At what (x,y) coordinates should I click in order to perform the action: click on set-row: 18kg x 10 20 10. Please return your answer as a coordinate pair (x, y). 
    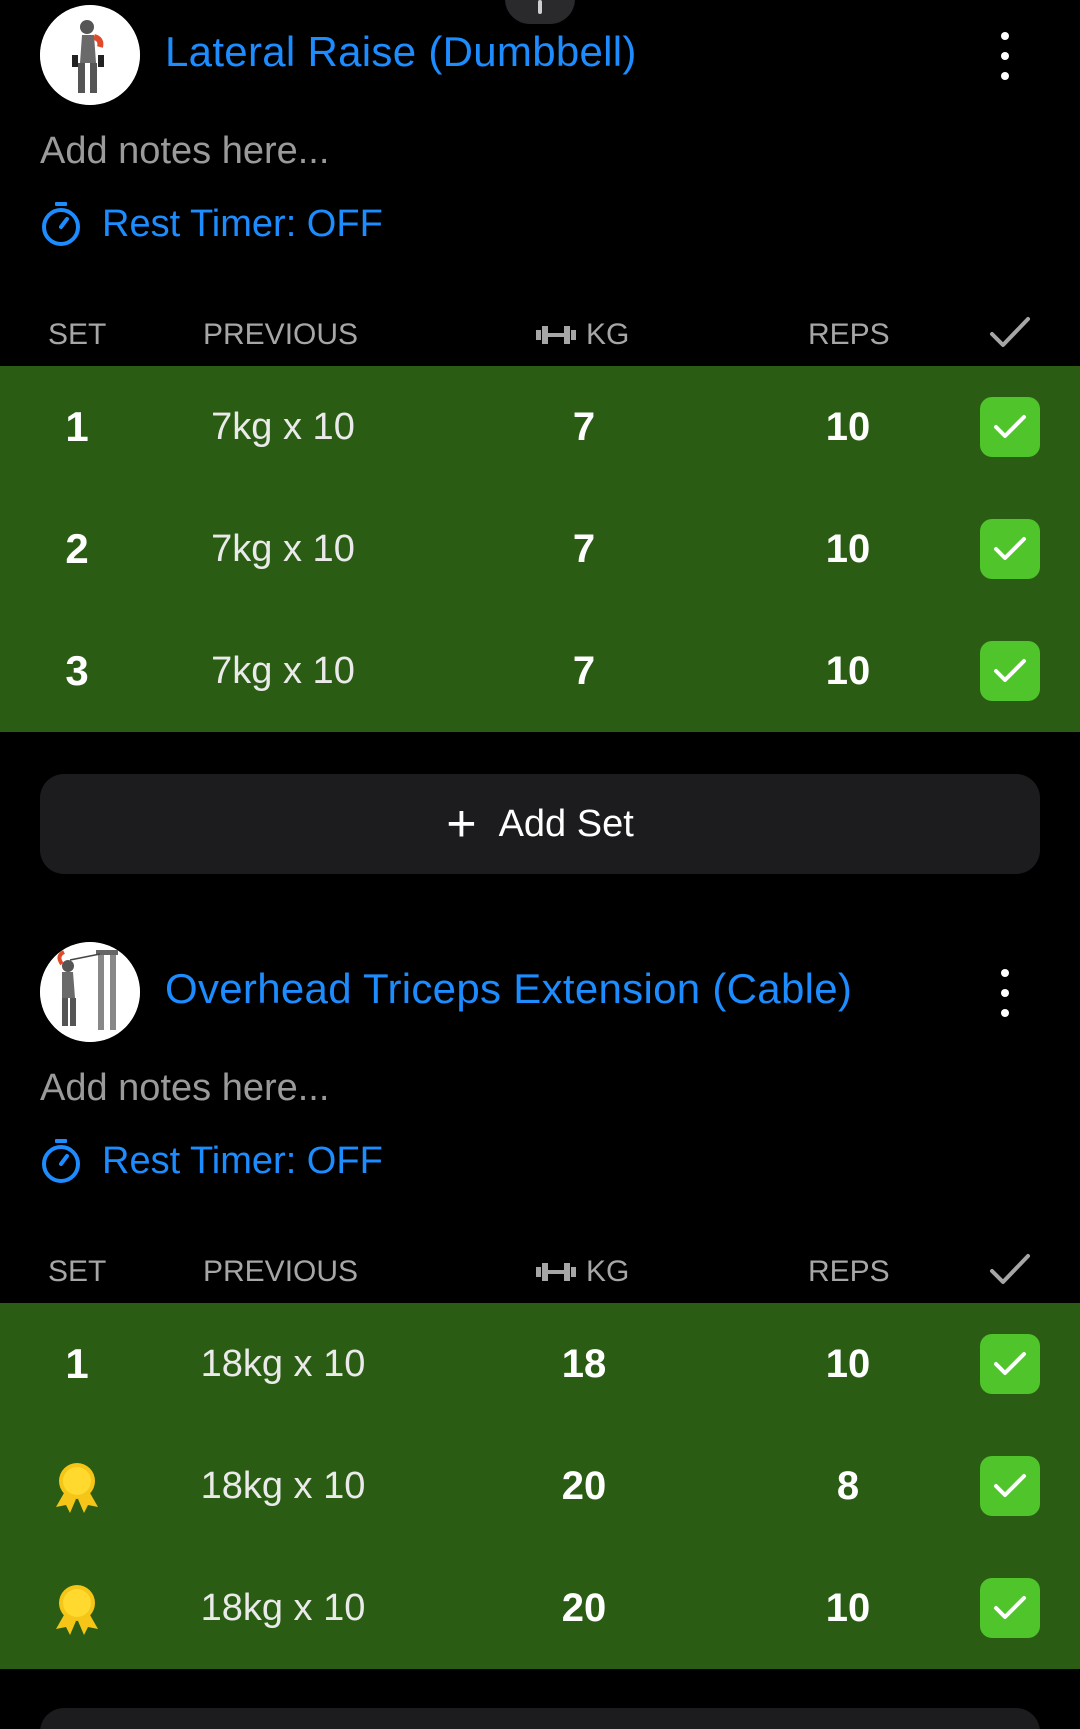
    Looking at the image, I should click on (540, 1608).